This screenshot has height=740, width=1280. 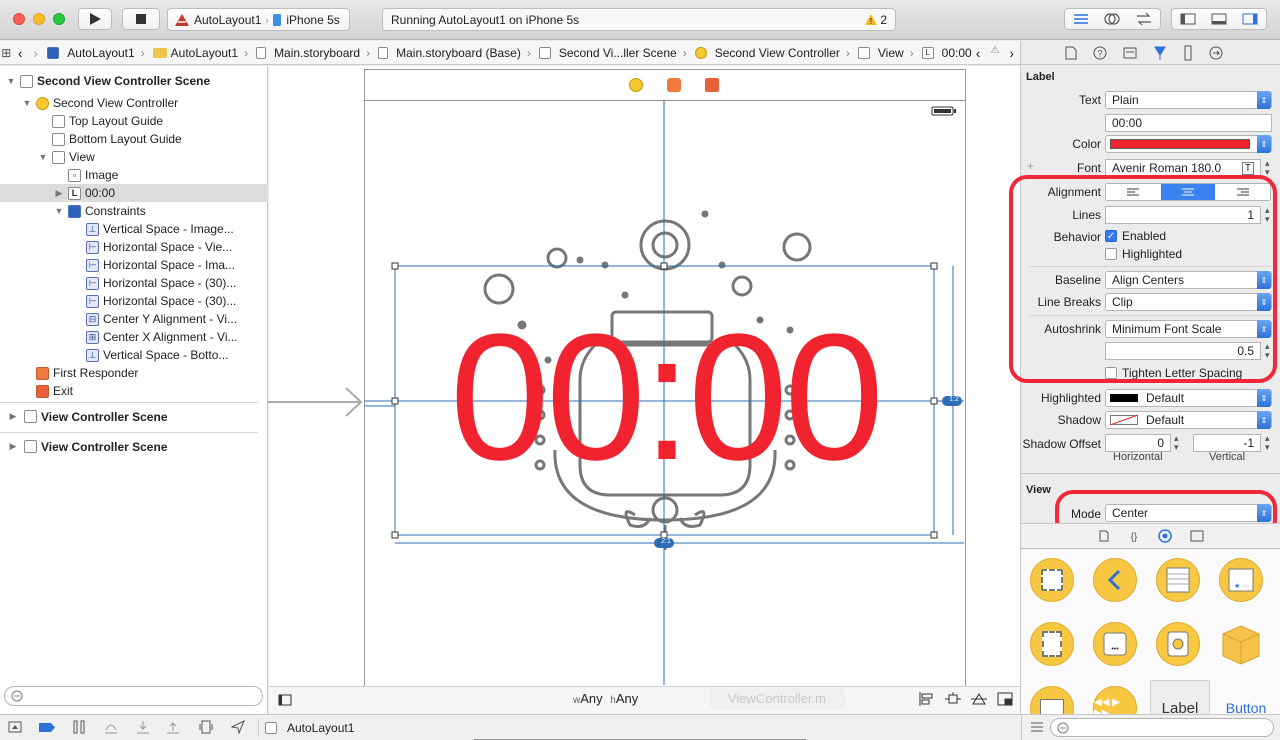 I want to click on file-template-icon, so click(x=1104, y=536).